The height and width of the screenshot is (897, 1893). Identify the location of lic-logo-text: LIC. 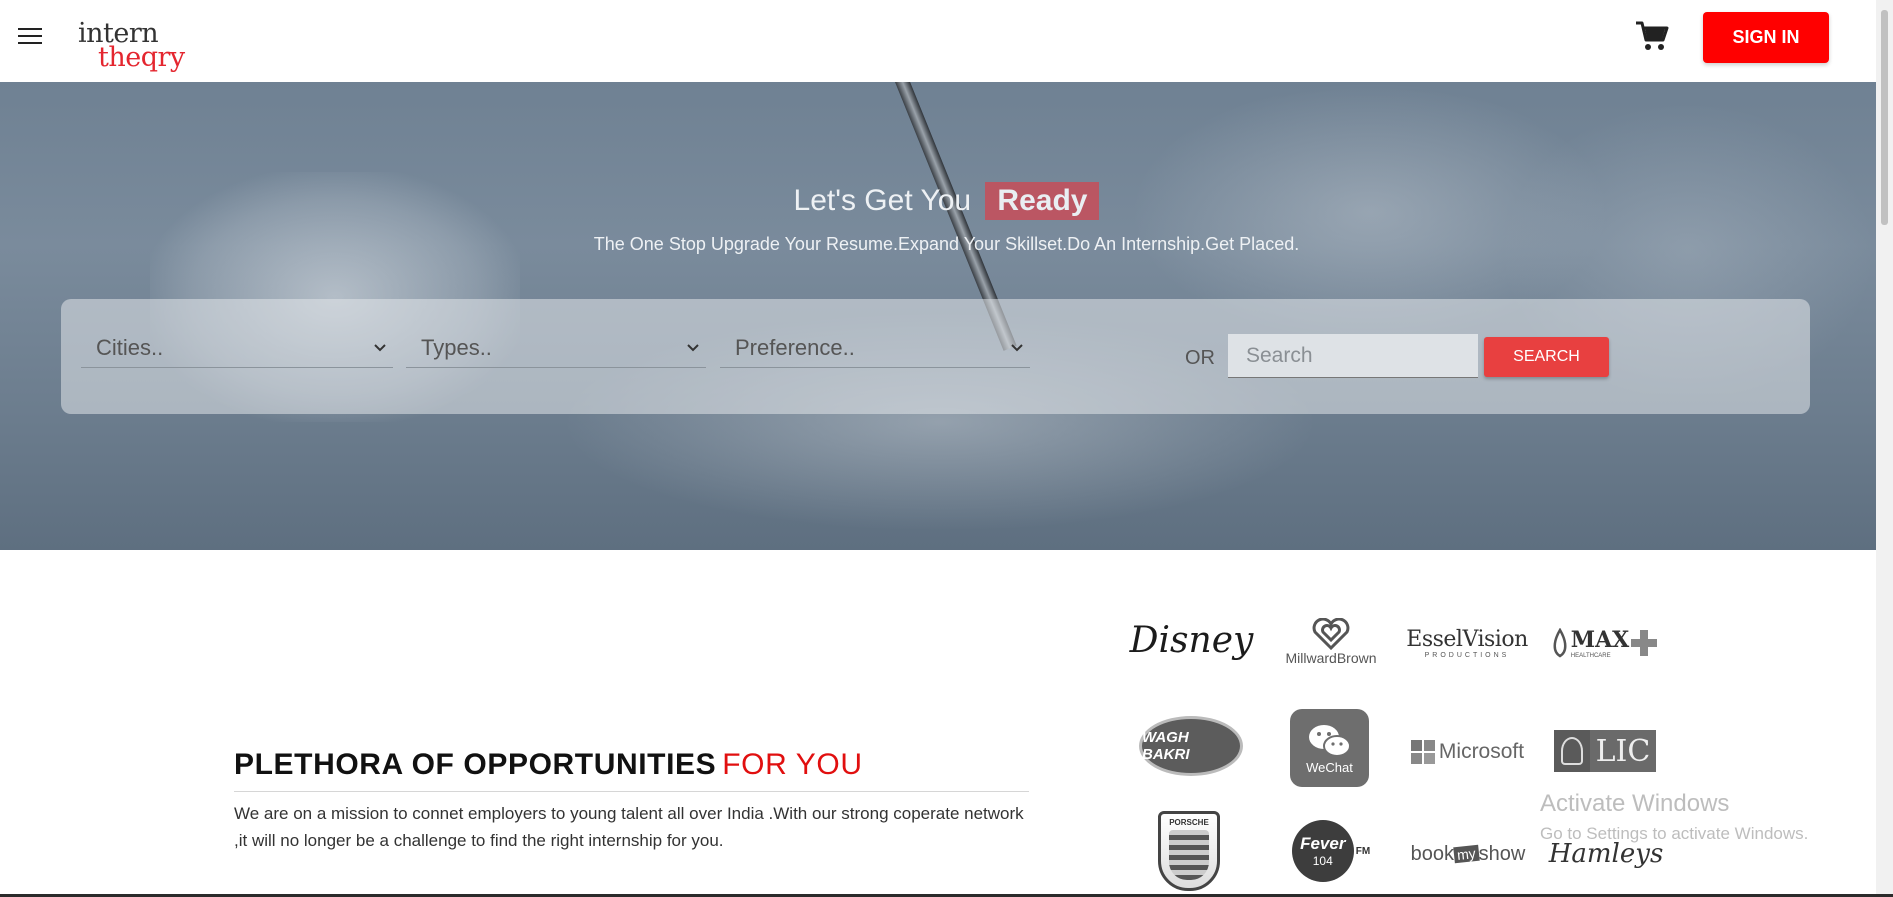
(1623, 751).